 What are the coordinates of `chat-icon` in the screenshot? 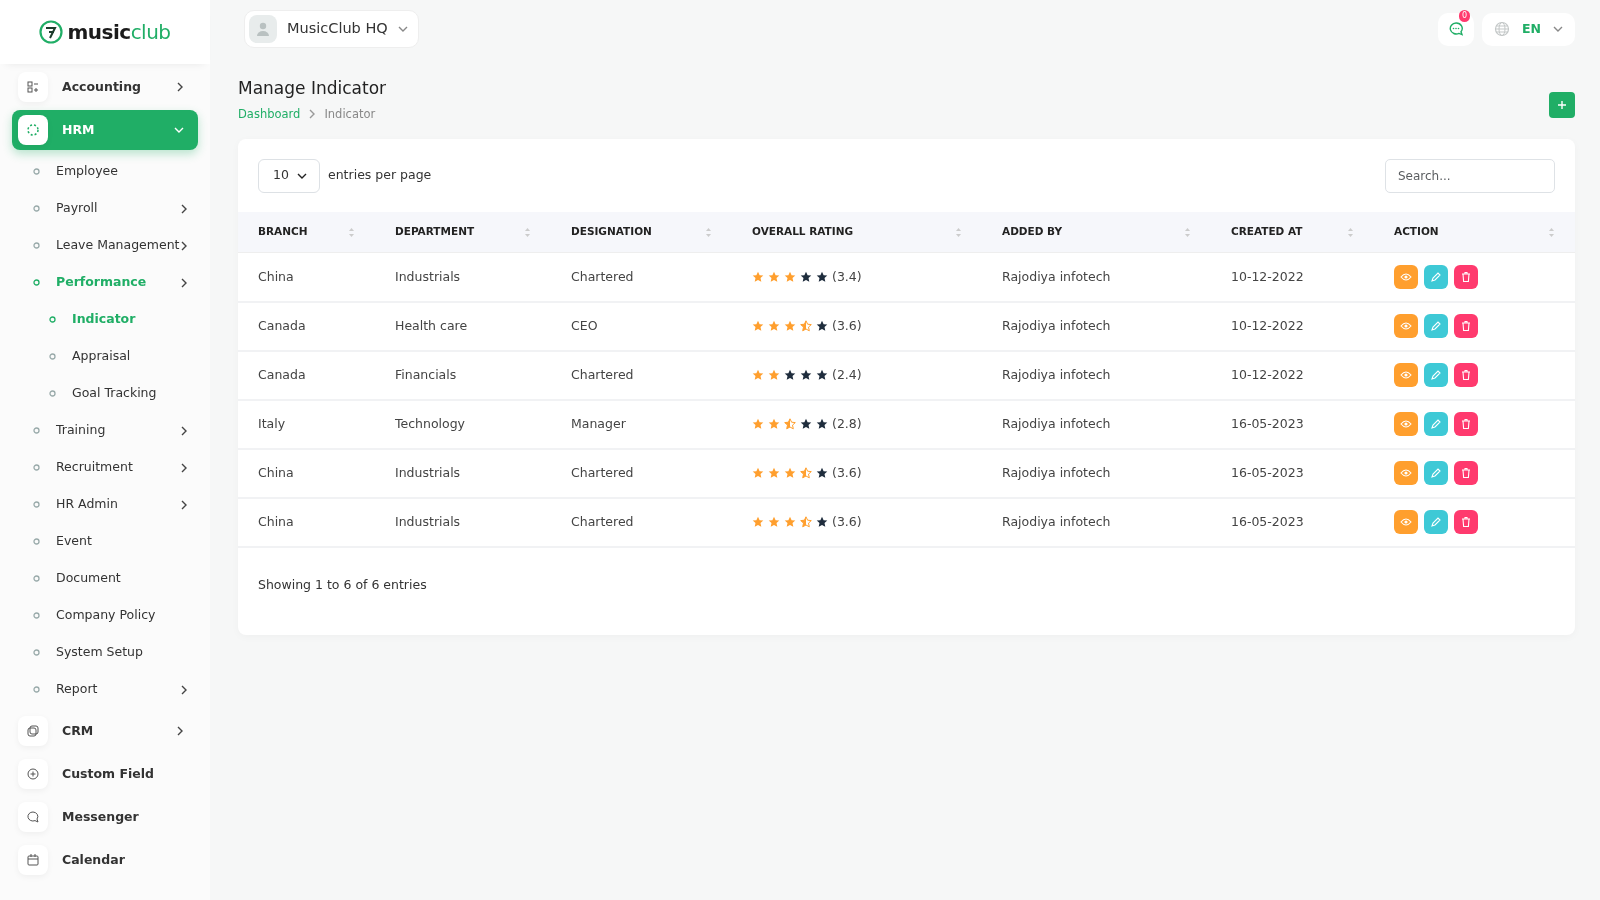 It's located at (33, 817).